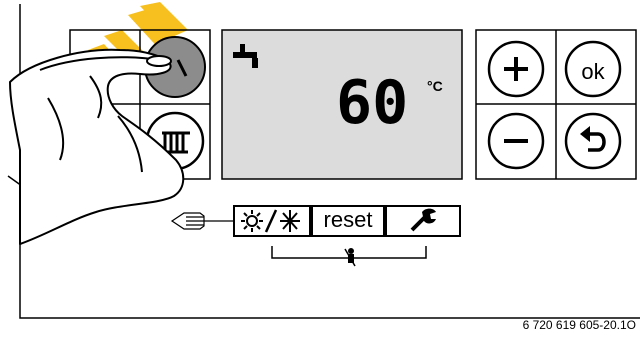  Describe the element at coordinates (593, 71) in the screenshot. I see `ok-button-label: ok` at that location.